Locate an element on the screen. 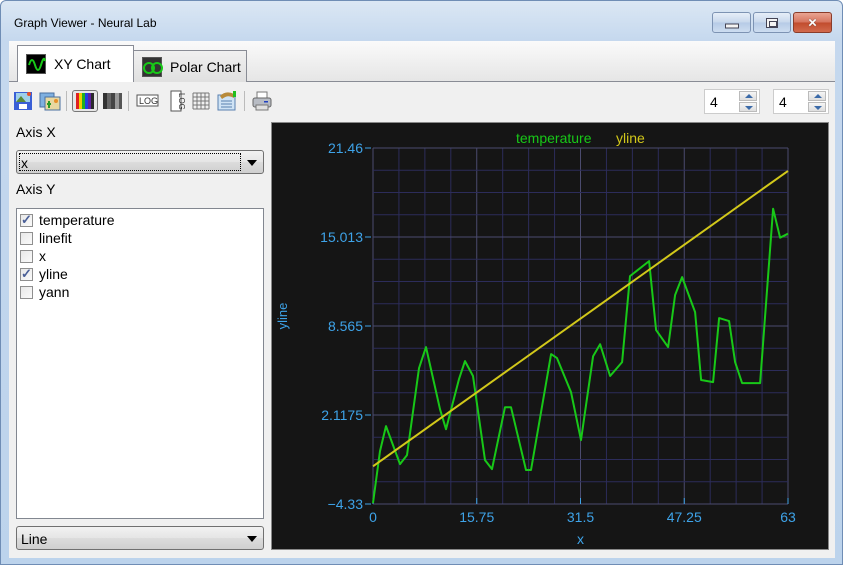  save-image-button is located at coordinates (23, 101).